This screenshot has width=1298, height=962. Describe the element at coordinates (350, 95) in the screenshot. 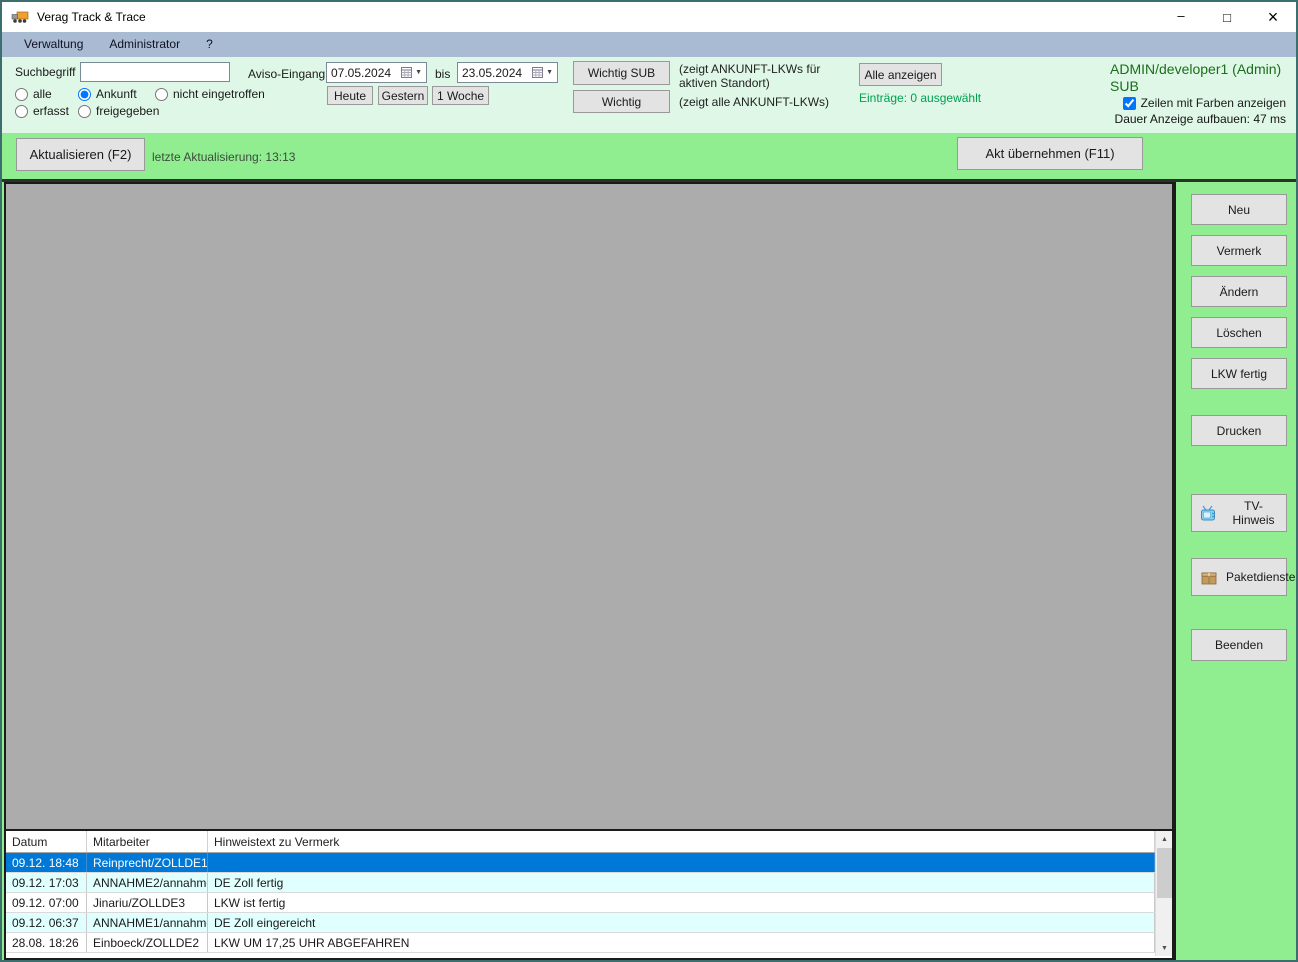

I see `heute-button: Heute` at that location.